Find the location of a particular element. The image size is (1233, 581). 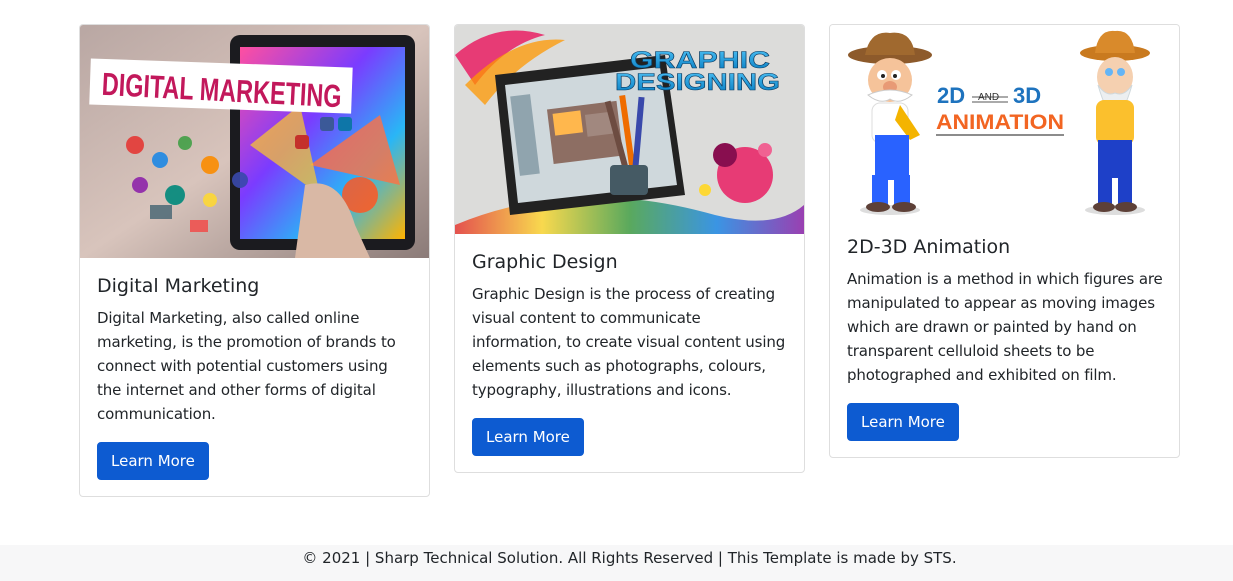

digital-marketing-illustration: DIGITAL MARKETING is located at coordinates (254, 141).